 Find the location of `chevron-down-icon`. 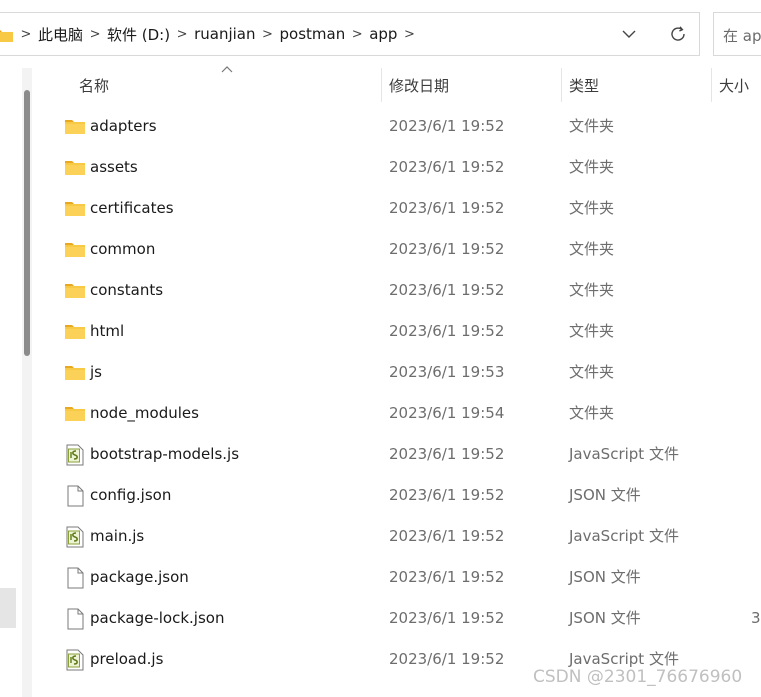

chevron-down-icon is located at coordinates (629, 34).